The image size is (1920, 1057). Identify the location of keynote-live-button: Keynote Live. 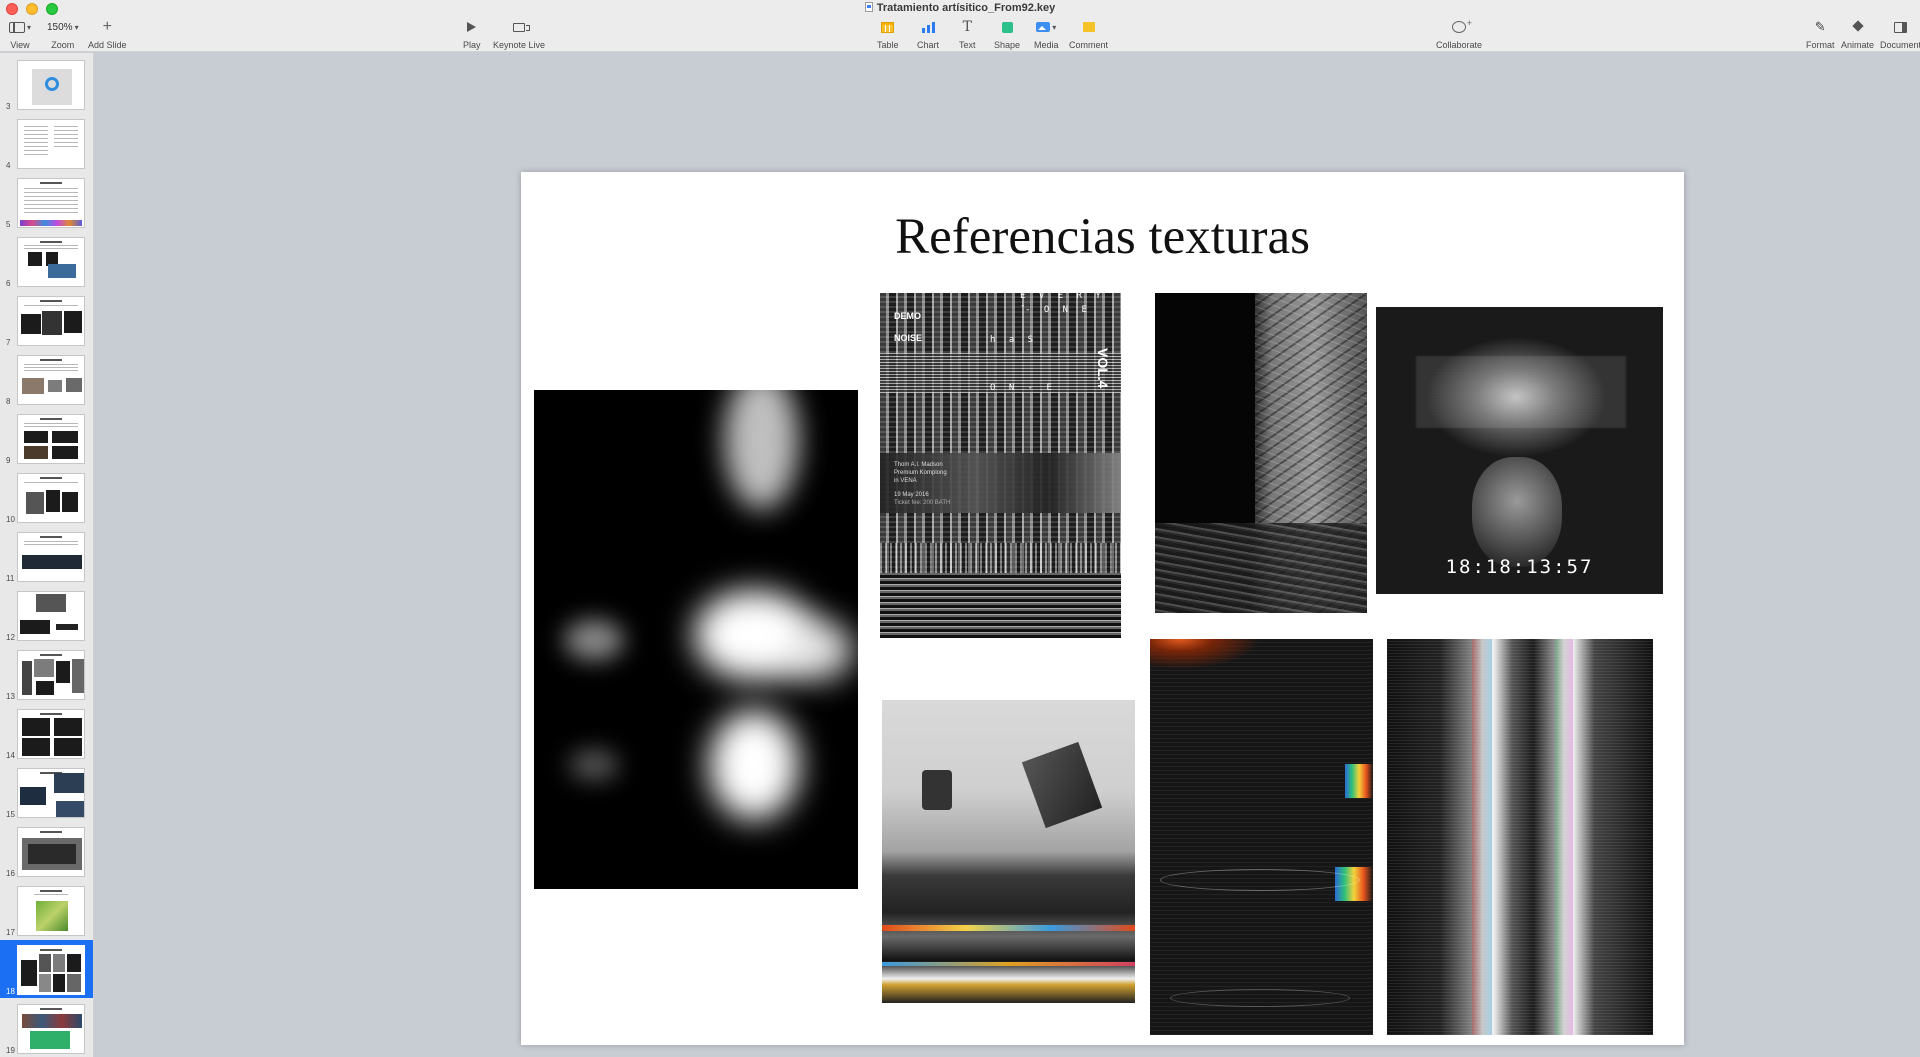
(519, 34).